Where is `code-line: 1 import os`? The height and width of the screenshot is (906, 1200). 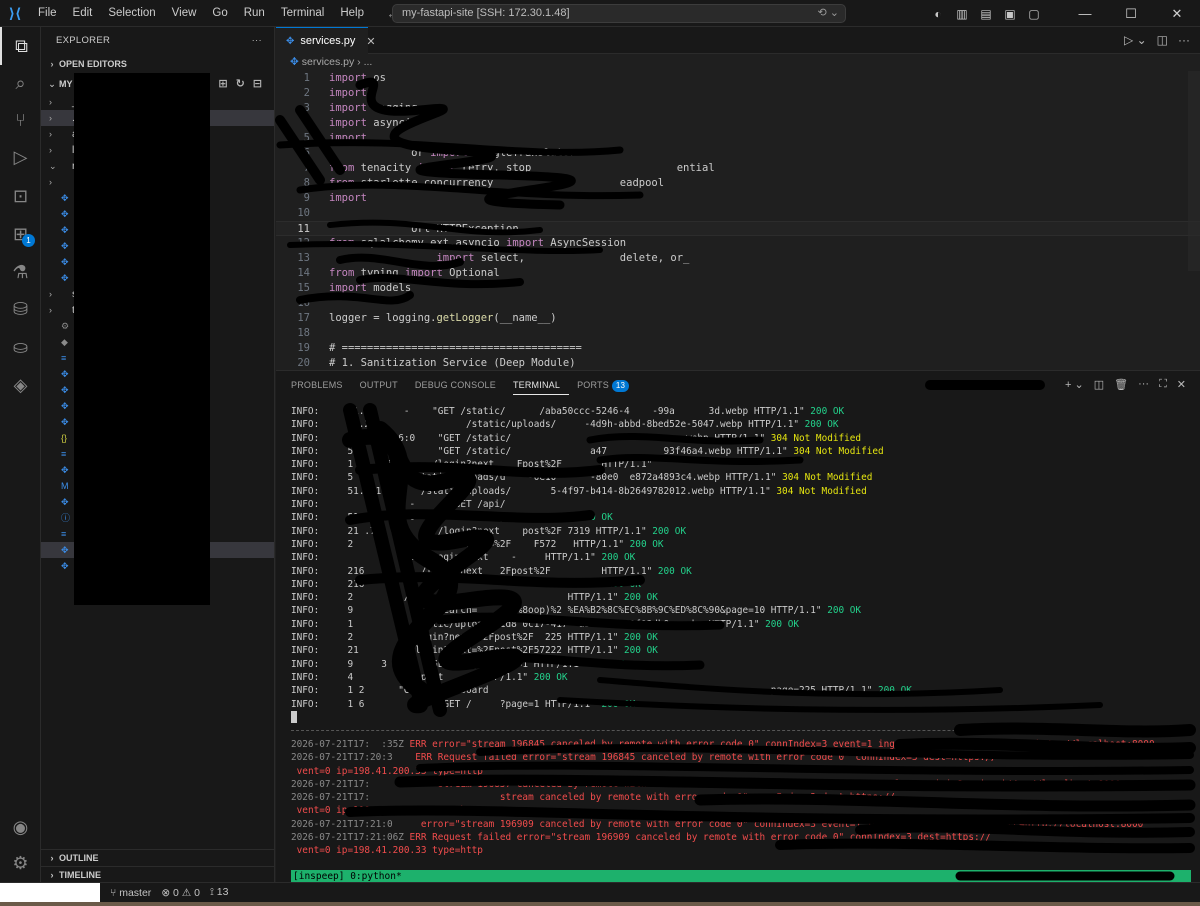
code-line: 1 import os is located at coordinates (738, 78).